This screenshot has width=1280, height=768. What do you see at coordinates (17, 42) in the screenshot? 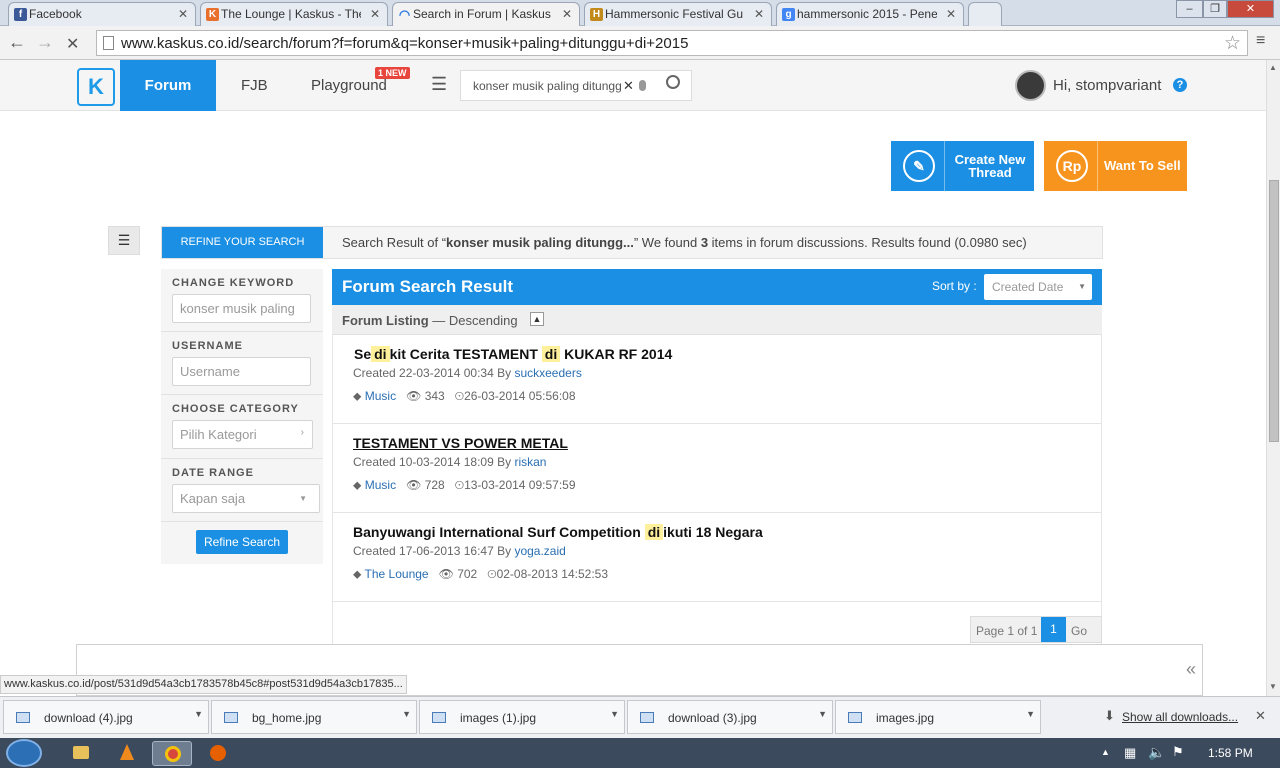
I see `back-arrow-icon: ←` at bounding box center [17, 42].